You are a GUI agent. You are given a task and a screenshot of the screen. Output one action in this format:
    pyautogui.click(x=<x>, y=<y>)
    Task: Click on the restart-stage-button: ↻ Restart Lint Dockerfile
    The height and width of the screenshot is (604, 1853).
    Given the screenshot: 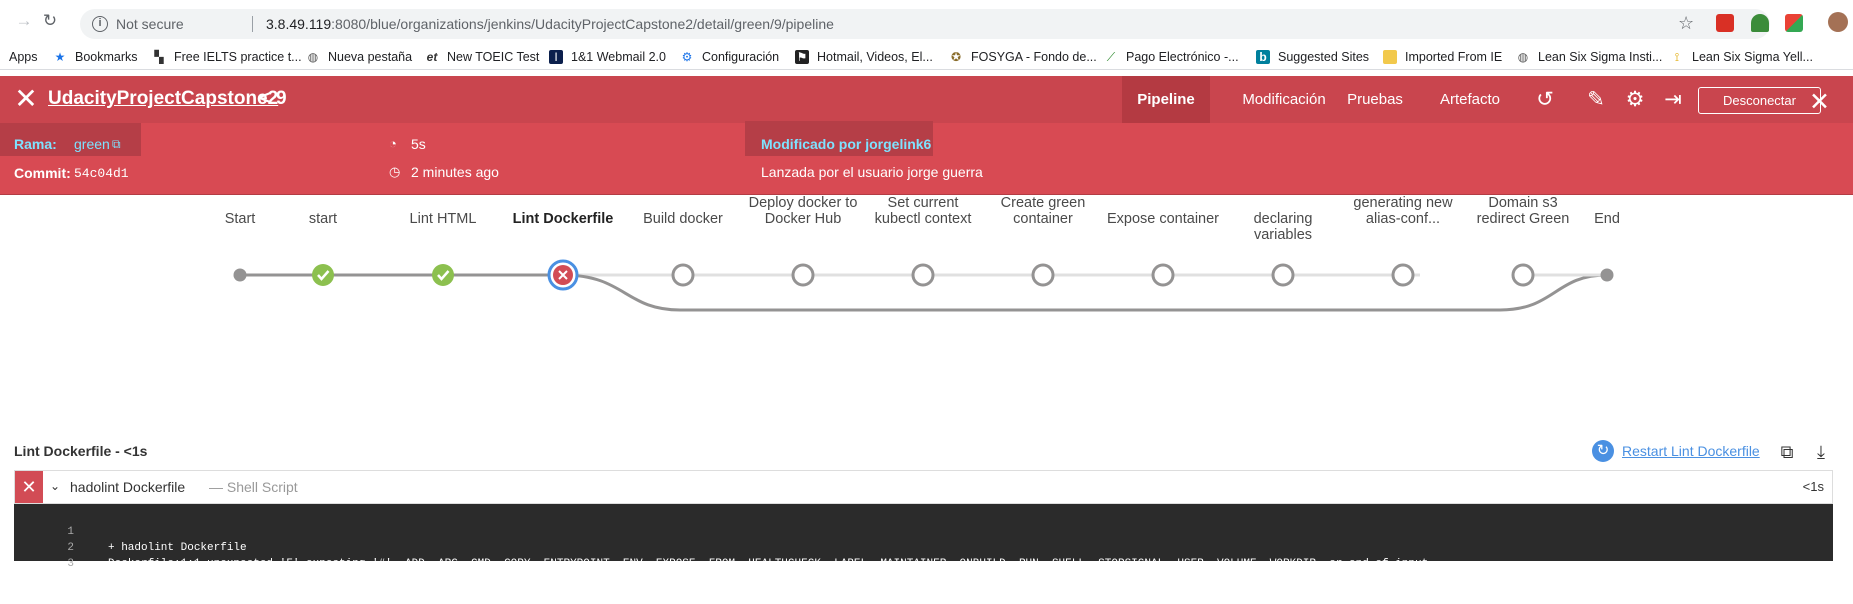 What is the action you would take?
    pyautogui.click(x=1676, y=451)
    